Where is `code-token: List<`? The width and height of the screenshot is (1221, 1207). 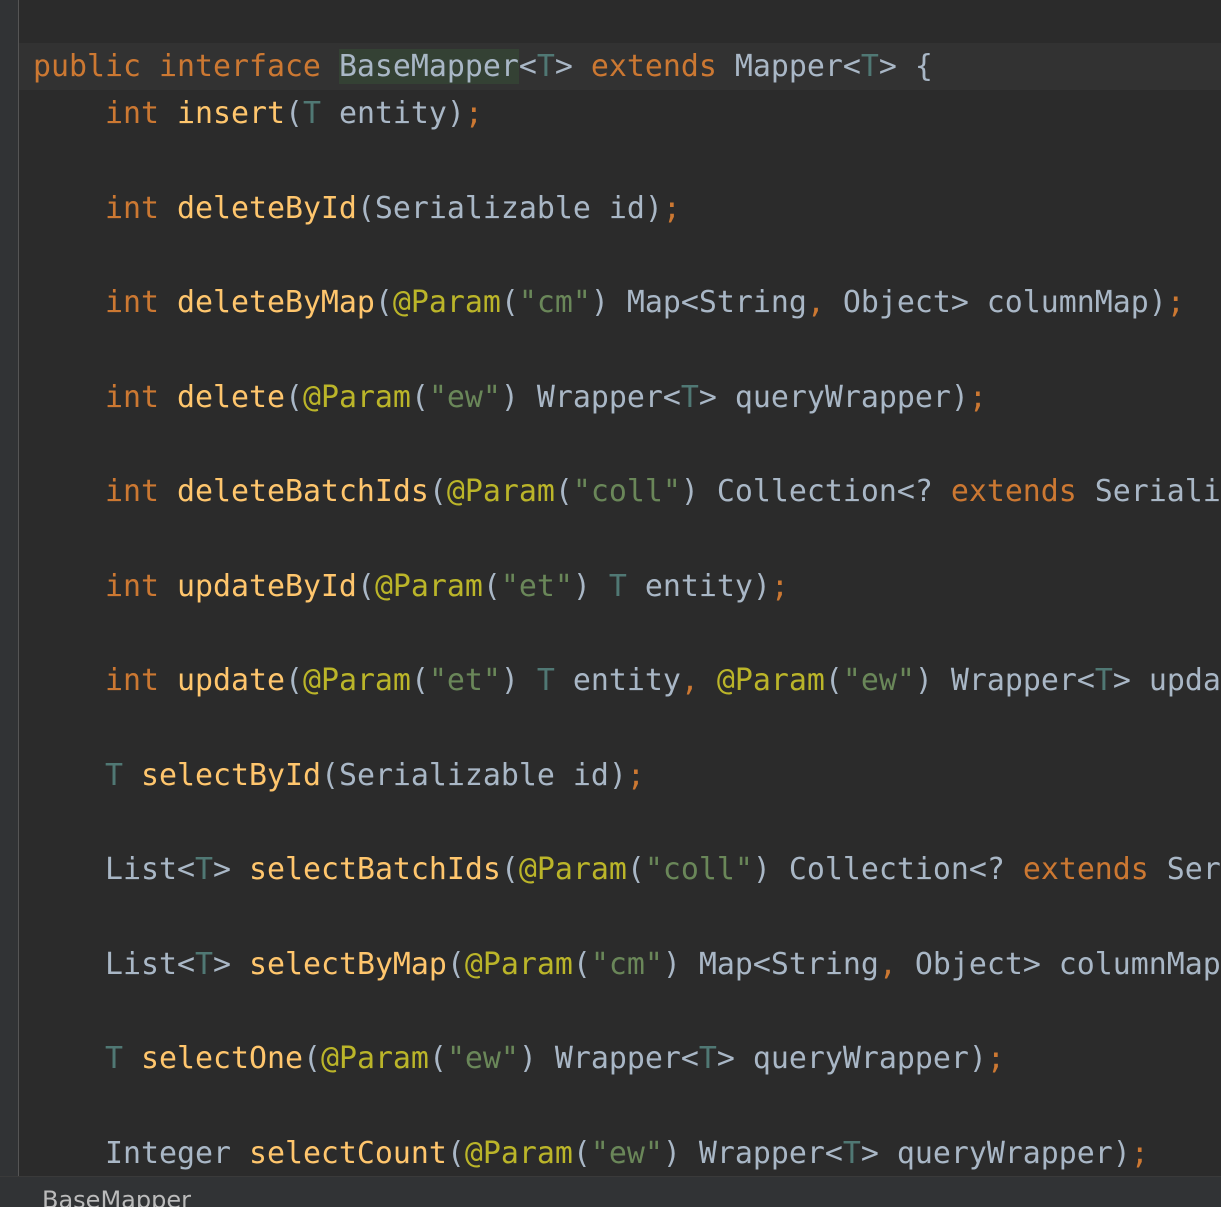
code-token: List< is located at coordinates (114, 870).